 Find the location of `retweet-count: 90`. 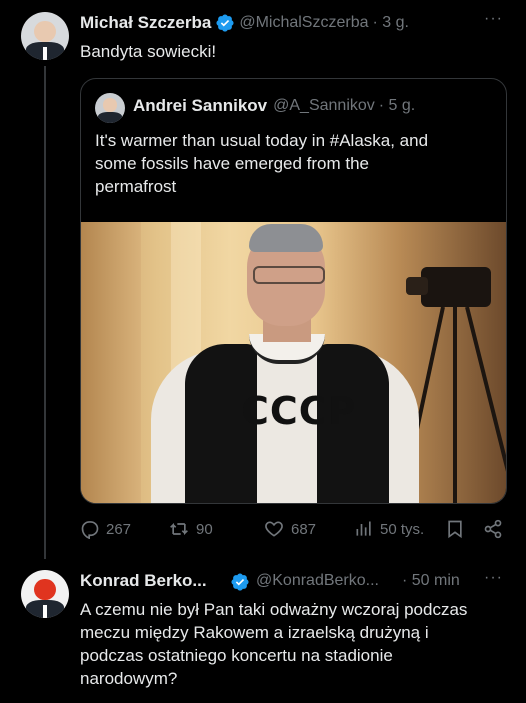

retweet-count: 90 is located at coordinates (204, 529).